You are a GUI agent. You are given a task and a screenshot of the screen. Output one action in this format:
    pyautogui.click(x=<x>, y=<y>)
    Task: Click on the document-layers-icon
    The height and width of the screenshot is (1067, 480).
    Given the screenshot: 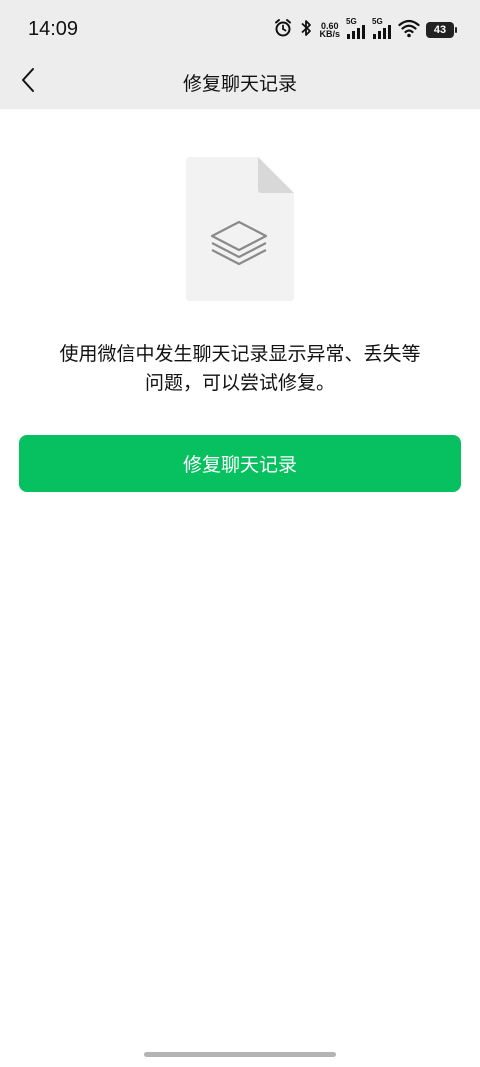 What is the action you would take?
    pyautogui.click(x=240, y=229)
    